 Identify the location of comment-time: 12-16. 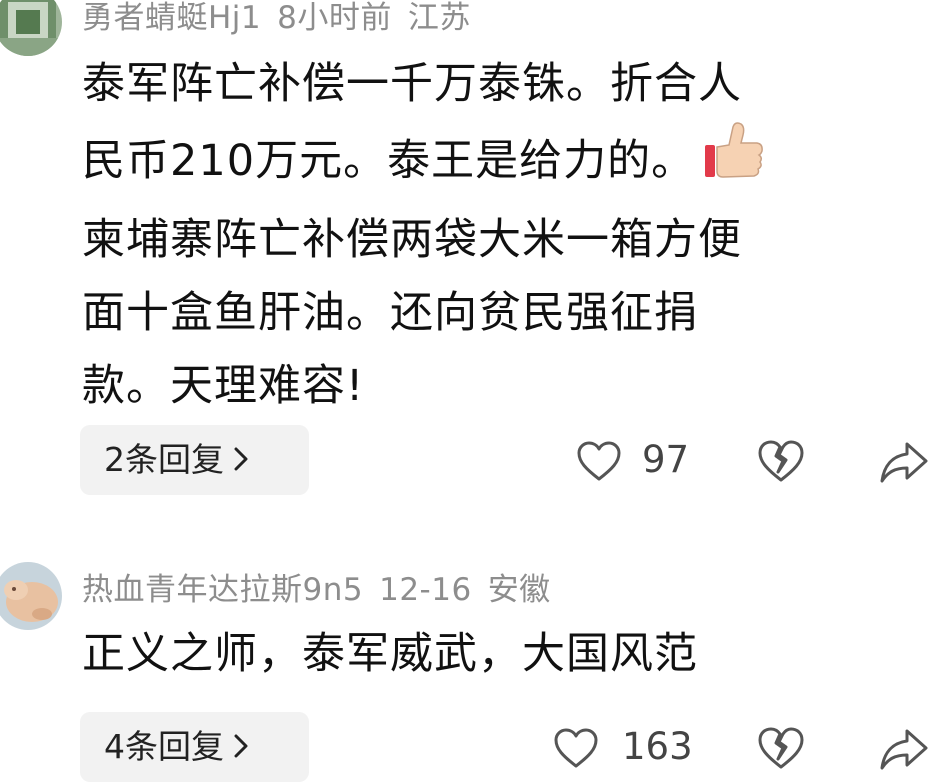
(425, 590).